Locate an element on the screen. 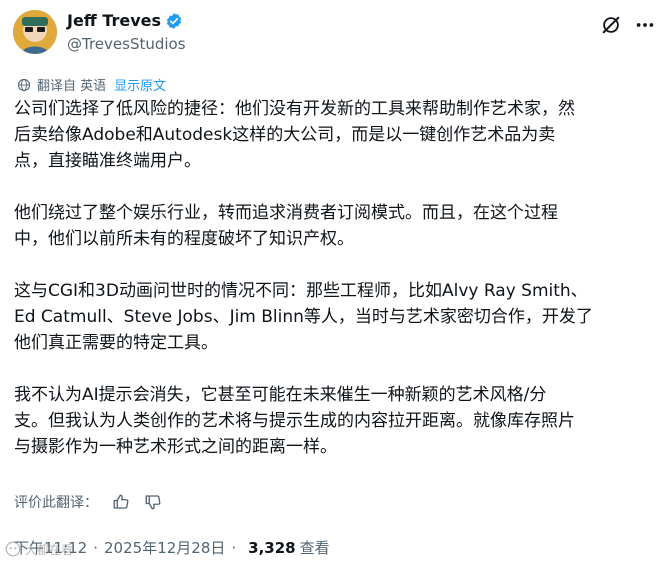 Image resolution: width=670 pixels, height=568 pixels. tweet-date: 2025年12月28日 is located at coordinates (164, 547).